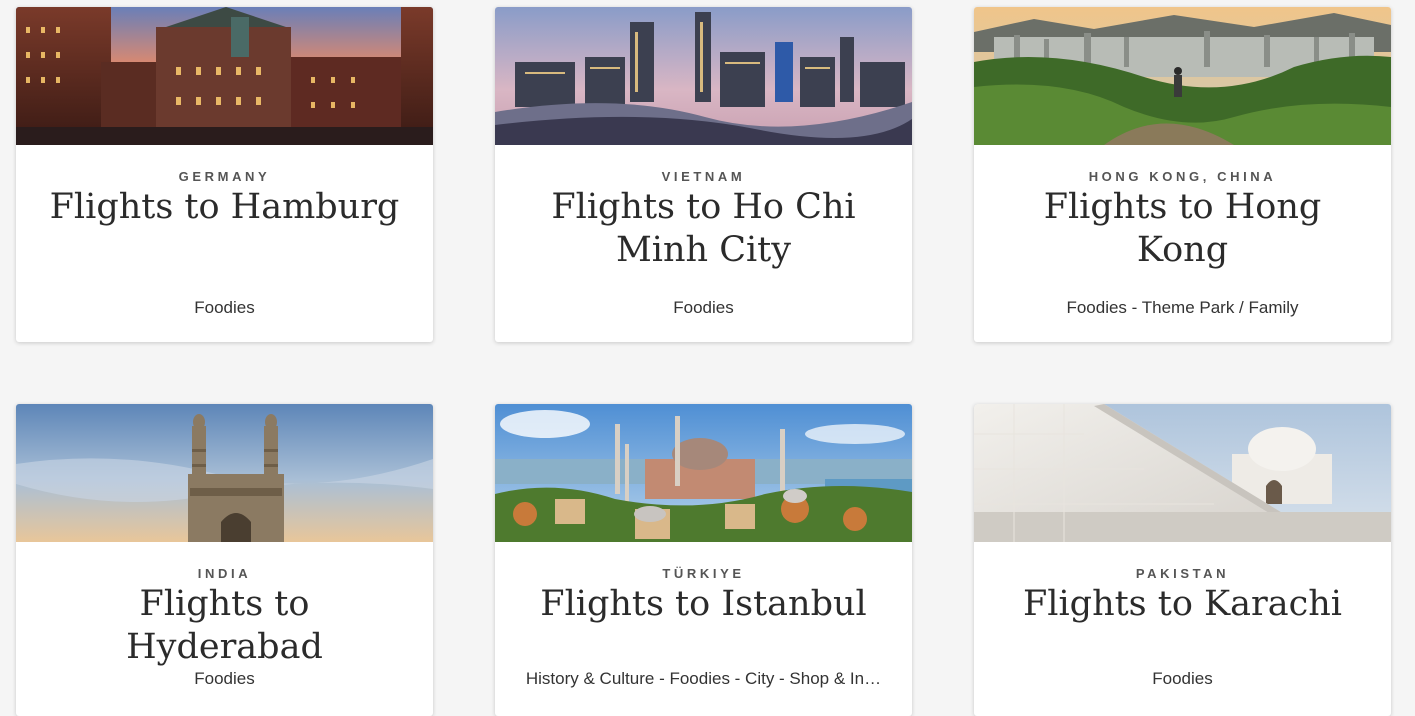  What do you see at coordinates (1182, 573) in the screenshot?
I see `card-country: Pakistan` at bounding box center [1182, 573].